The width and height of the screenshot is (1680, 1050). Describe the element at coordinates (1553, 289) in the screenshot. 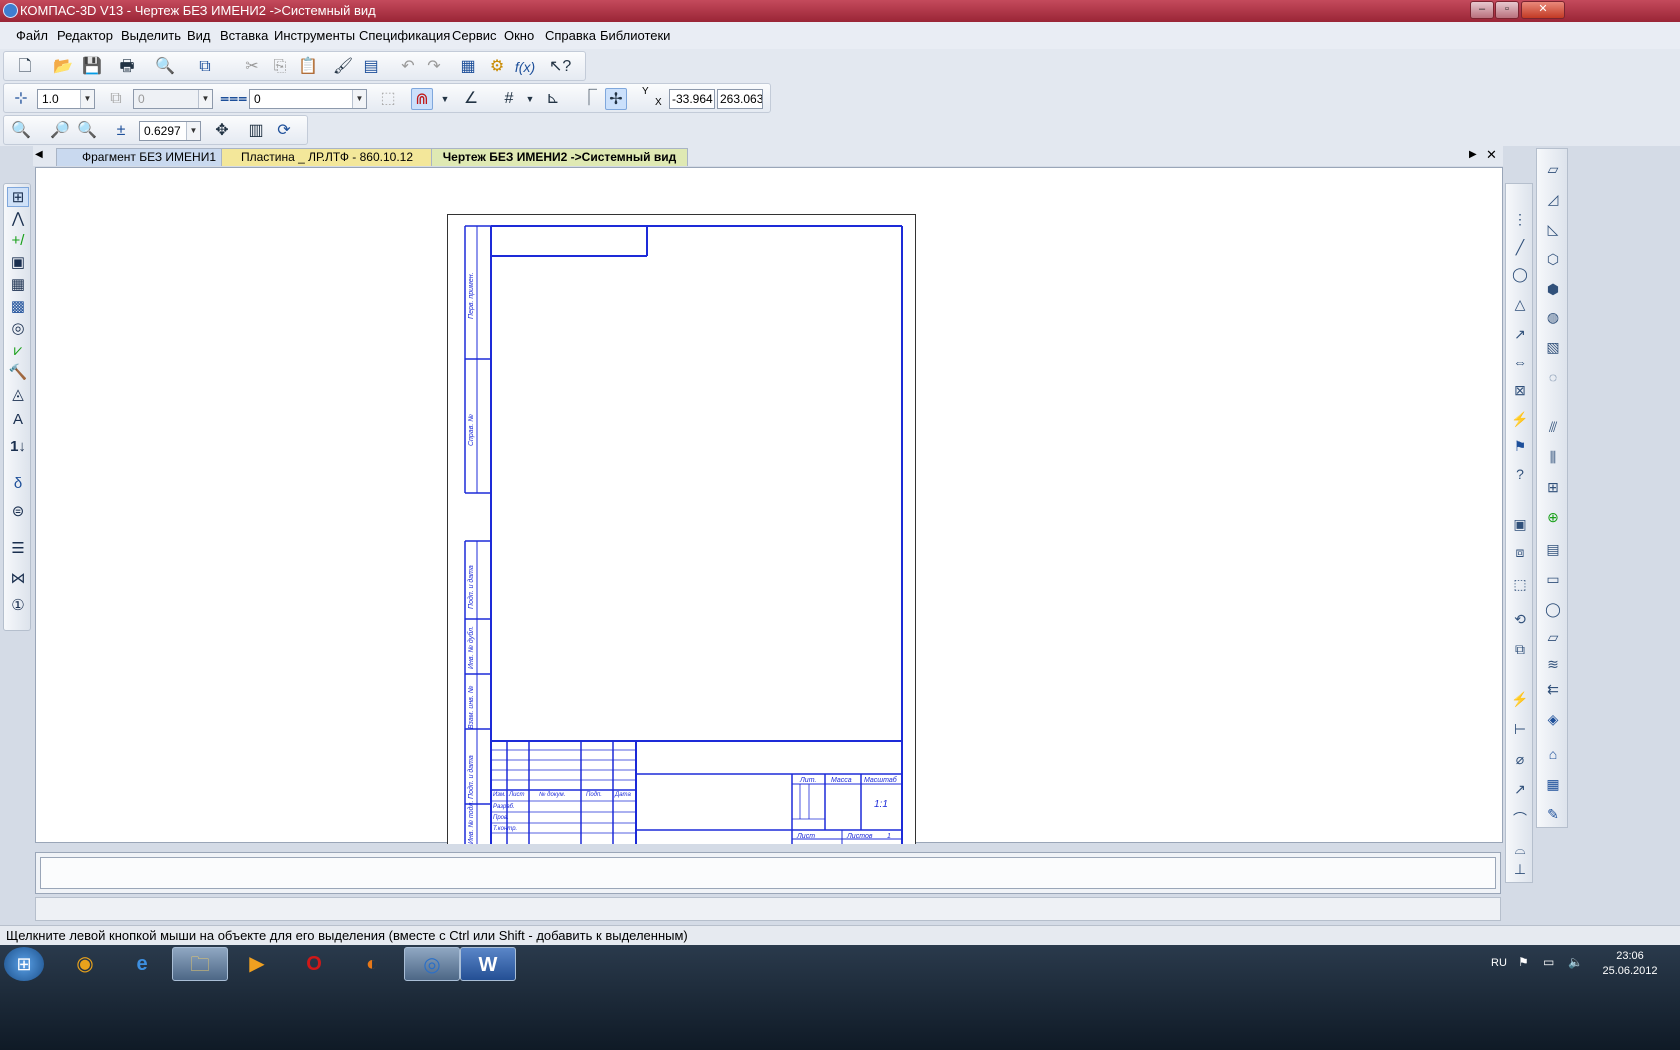

I see `revolve-icon: ⬢` at that location.